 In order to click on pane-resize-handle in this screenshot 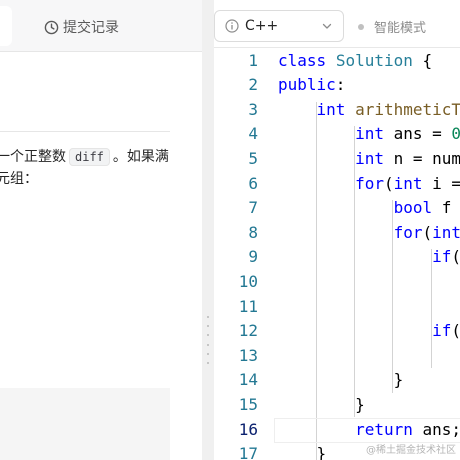, I will do `click(208, 230)`.